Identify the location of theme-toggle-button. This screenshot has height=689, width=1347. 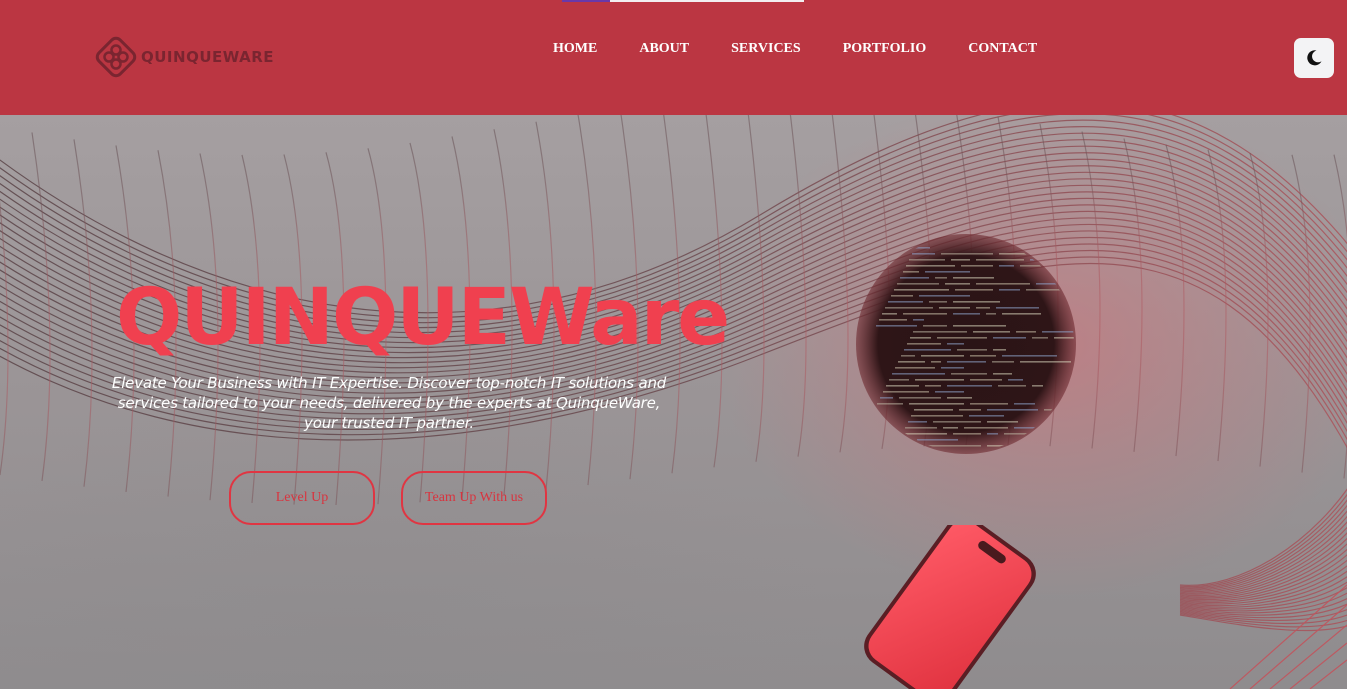
(1314, 58).